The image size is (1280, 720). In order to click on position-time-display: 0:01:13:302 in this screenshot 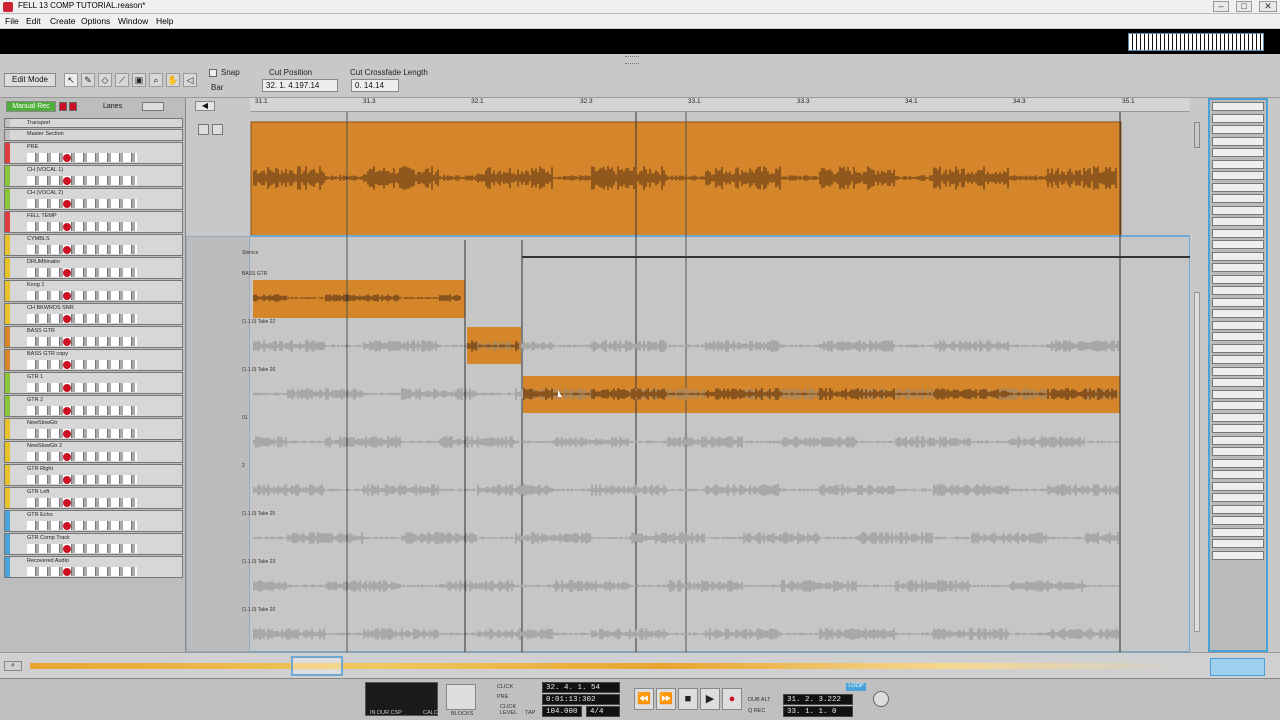, I will do `click(581, 699)`.